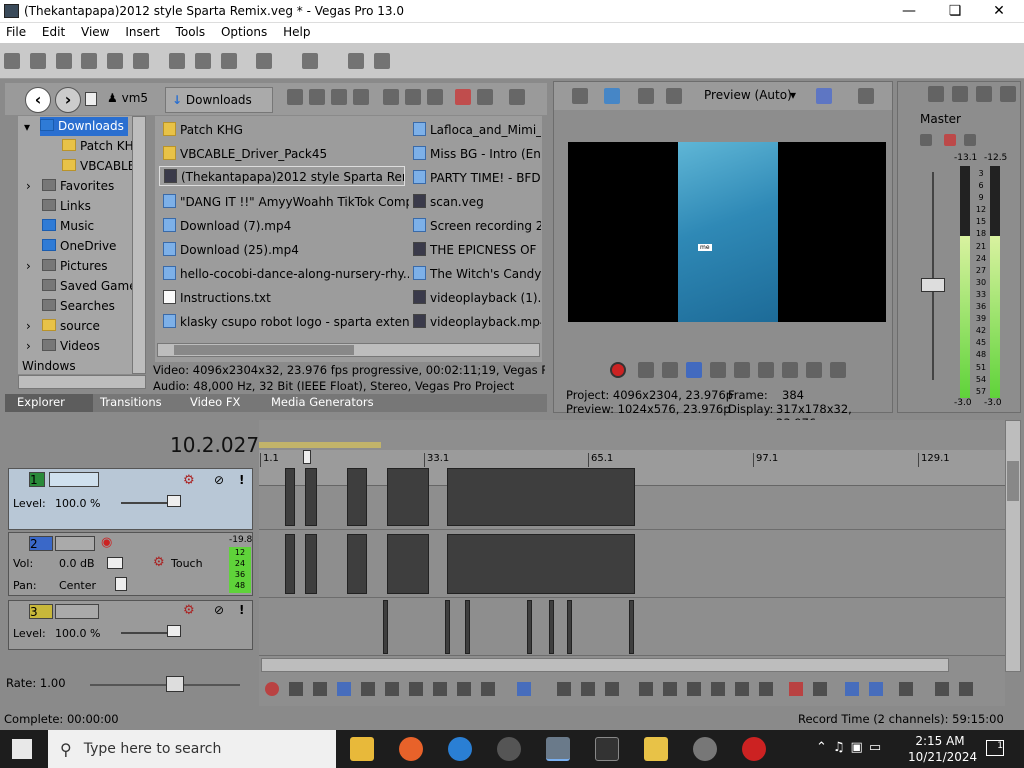 The image size is (1024, 768). Describe the element at coordinates (1008, 94) in the screenshot. I see `meter-options-icon` at that location.